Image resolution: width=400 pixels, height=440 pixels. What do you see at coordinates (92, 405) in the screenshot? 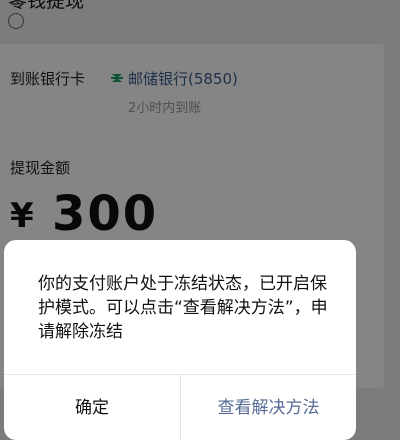
I see `confirm-button: 确定` at bounding box center [92, 405].